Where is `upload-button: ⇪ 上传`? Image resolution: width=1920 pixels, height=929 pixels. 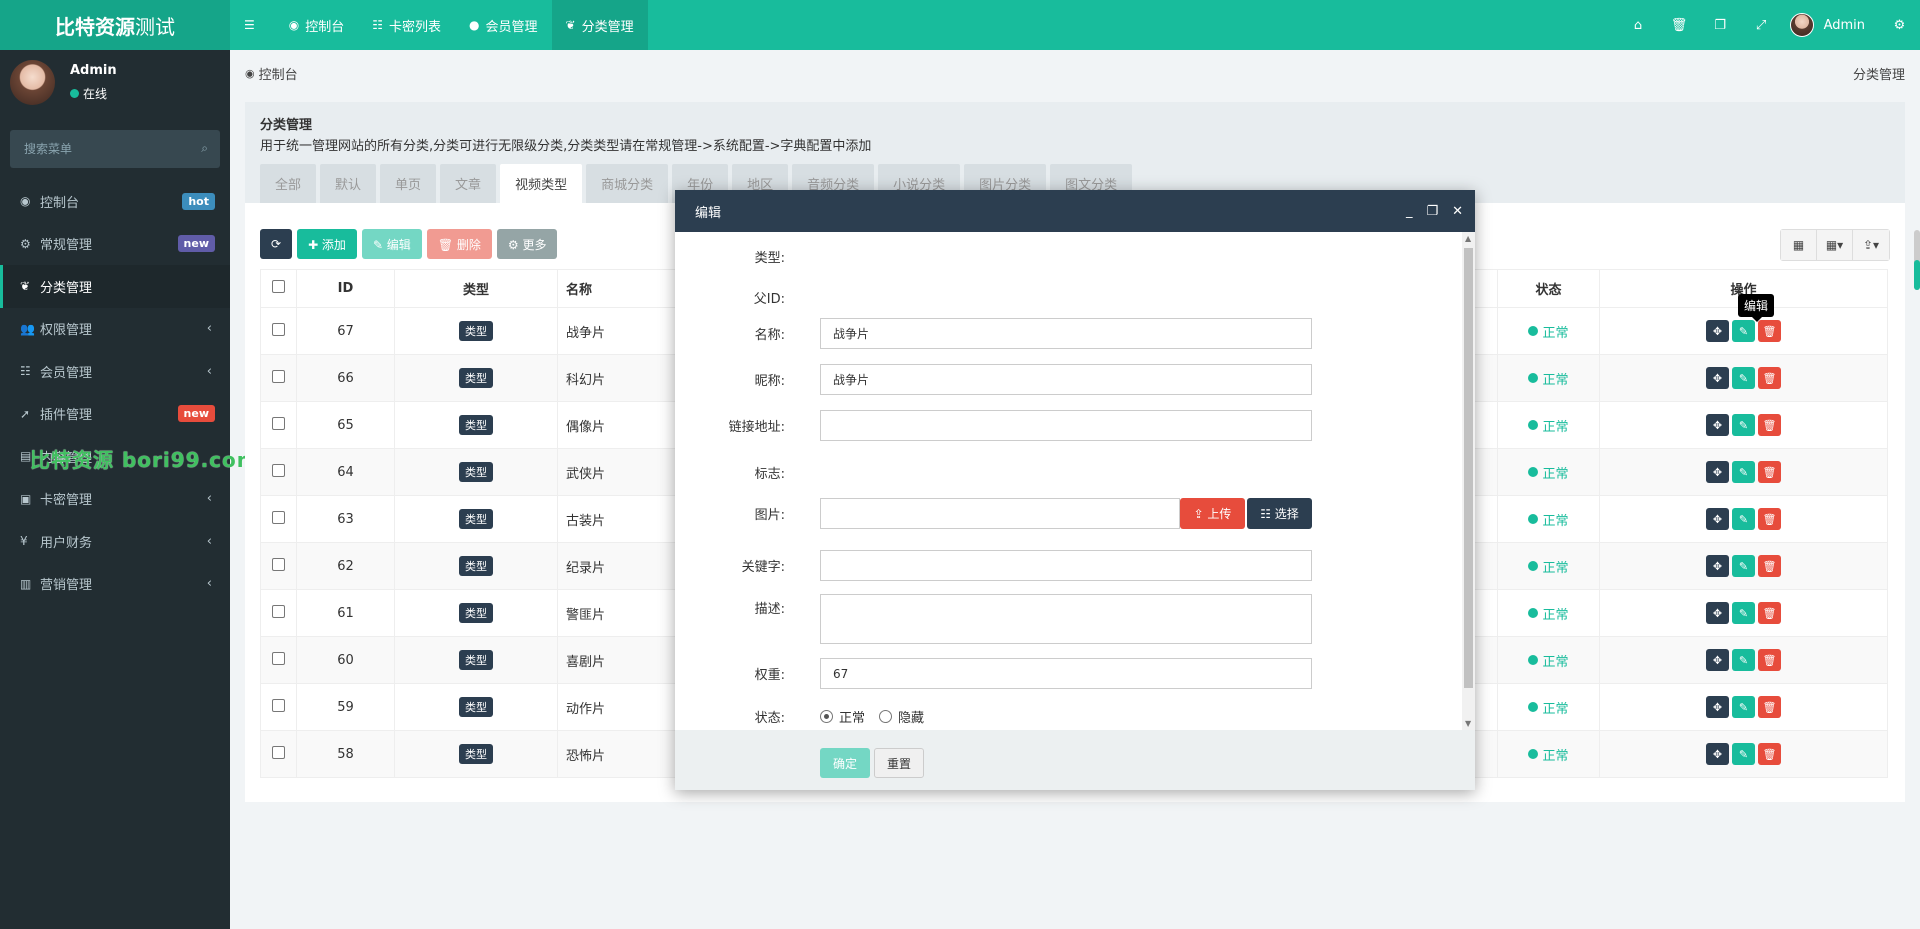
upload-button: ⇪ 上传 is located at coordinates (1212, 513).